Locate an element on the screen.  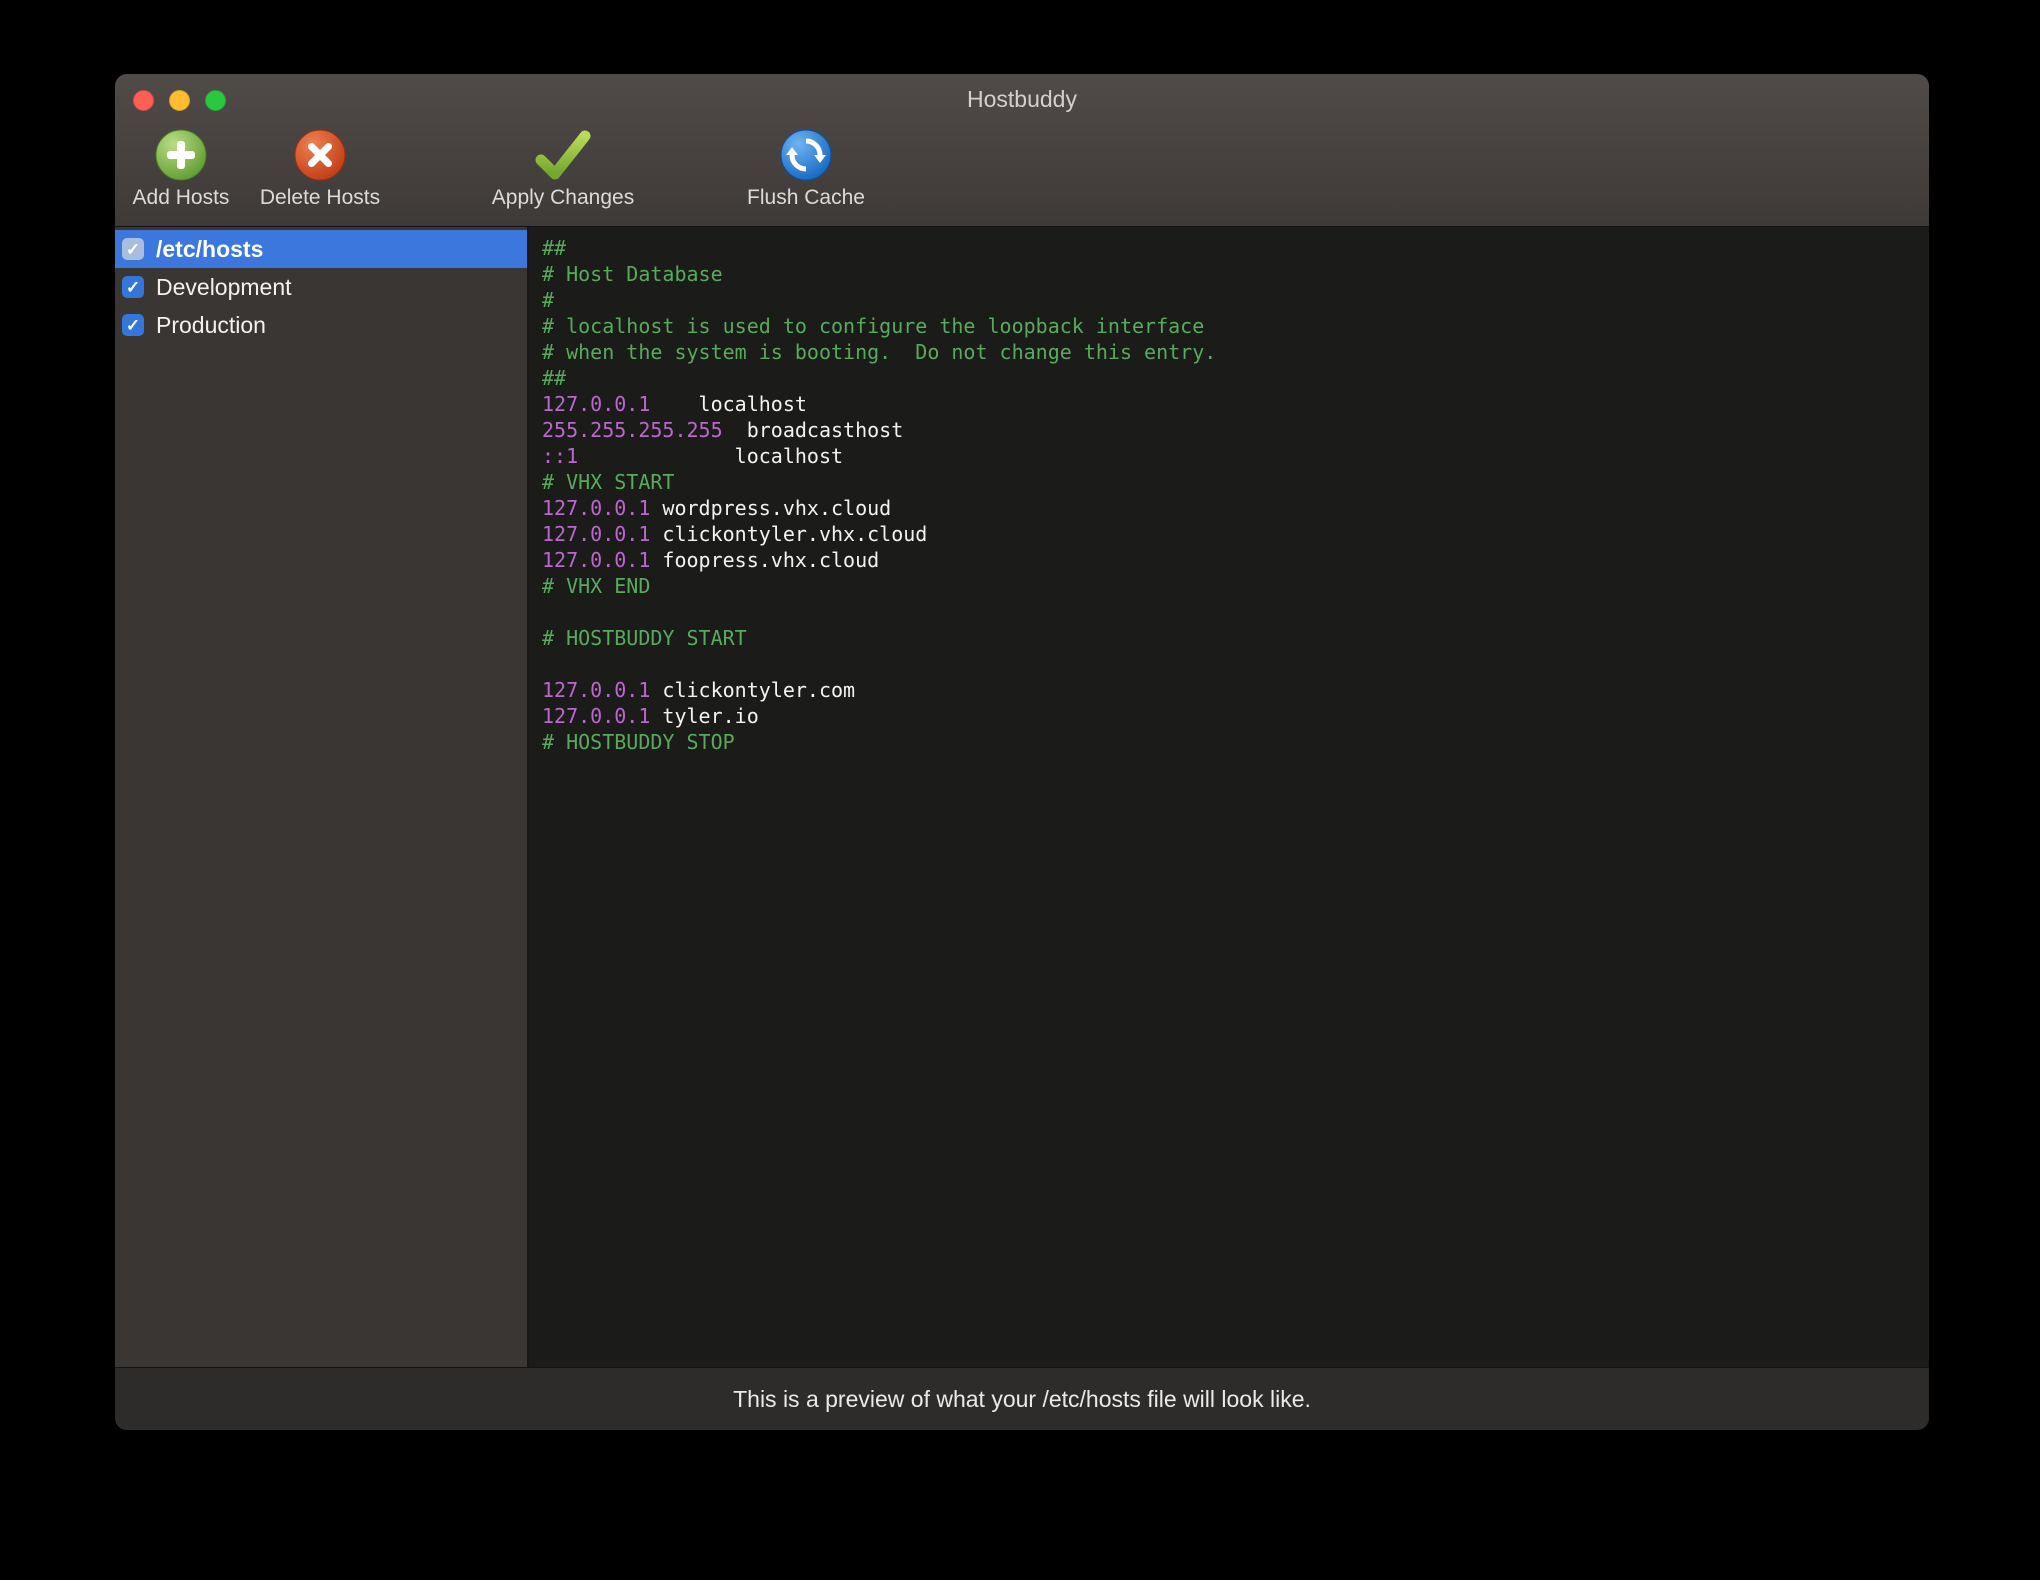
editor-line: ::1 localhost is located at coordinates (693, 456).